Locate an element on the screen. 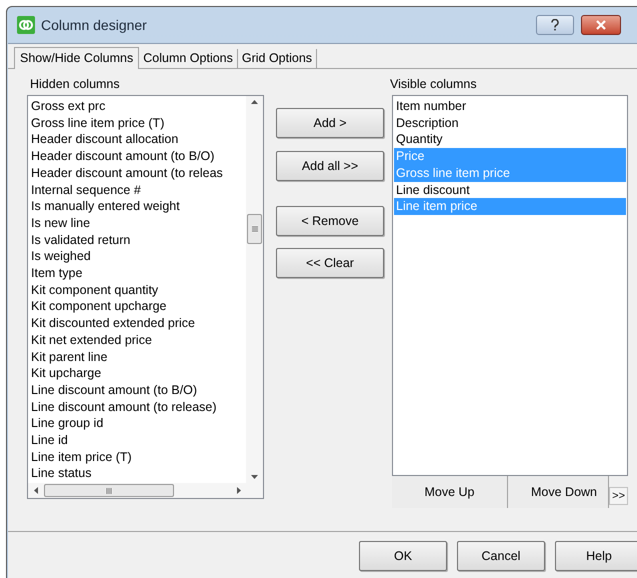  vertical-scrollbar is located at coordinates (254, 289).